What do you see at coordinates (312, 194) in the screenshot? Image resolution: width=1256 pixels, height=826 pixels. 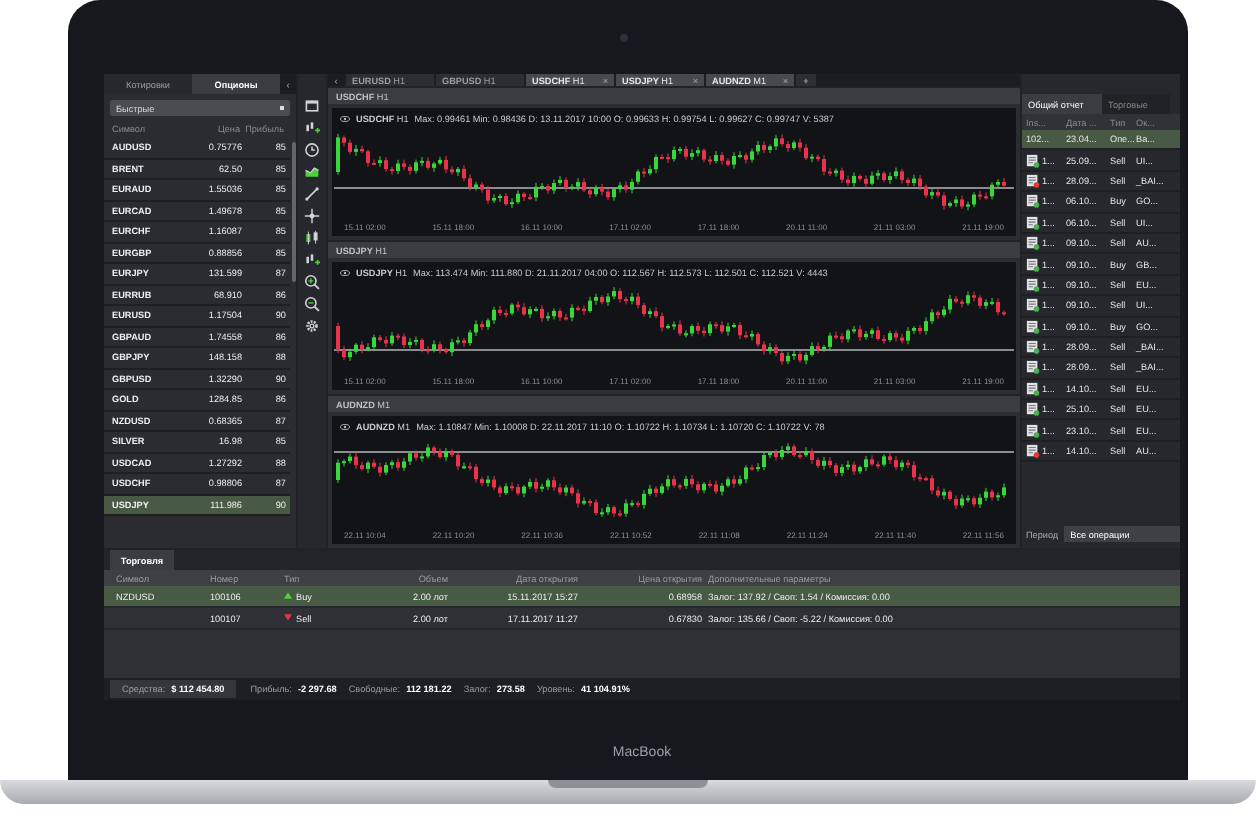 I see `line-tool-icon` at bounding box center [312, 194].